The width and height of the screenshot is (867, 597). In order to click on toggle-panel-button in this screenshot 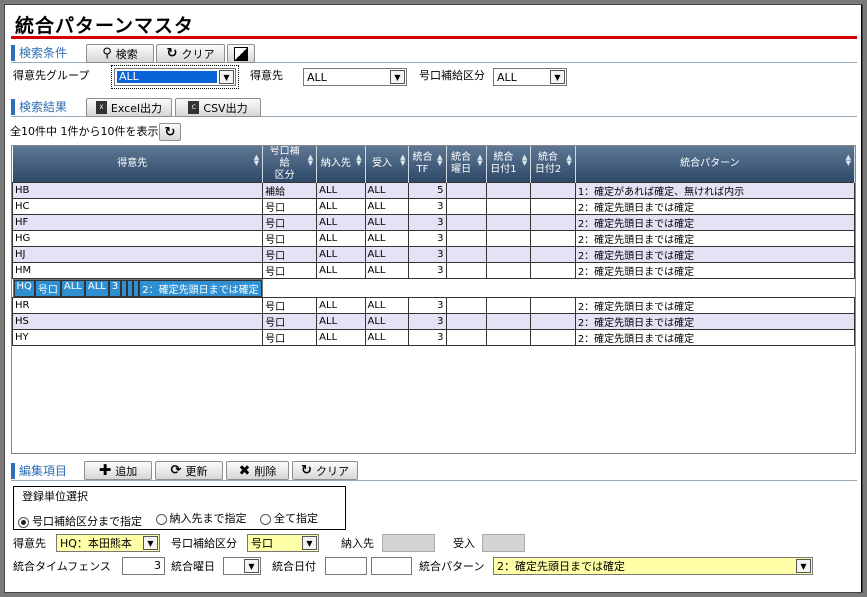, I will do `click(241, 53)`.